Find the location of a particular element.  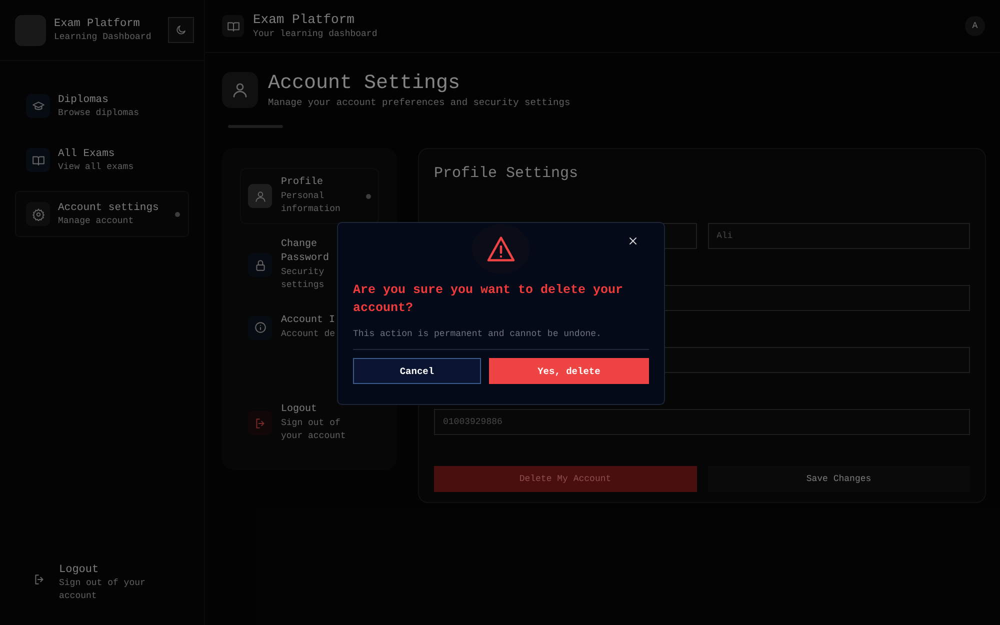

nav-label: Account settings is located at coordinates (108, 207).